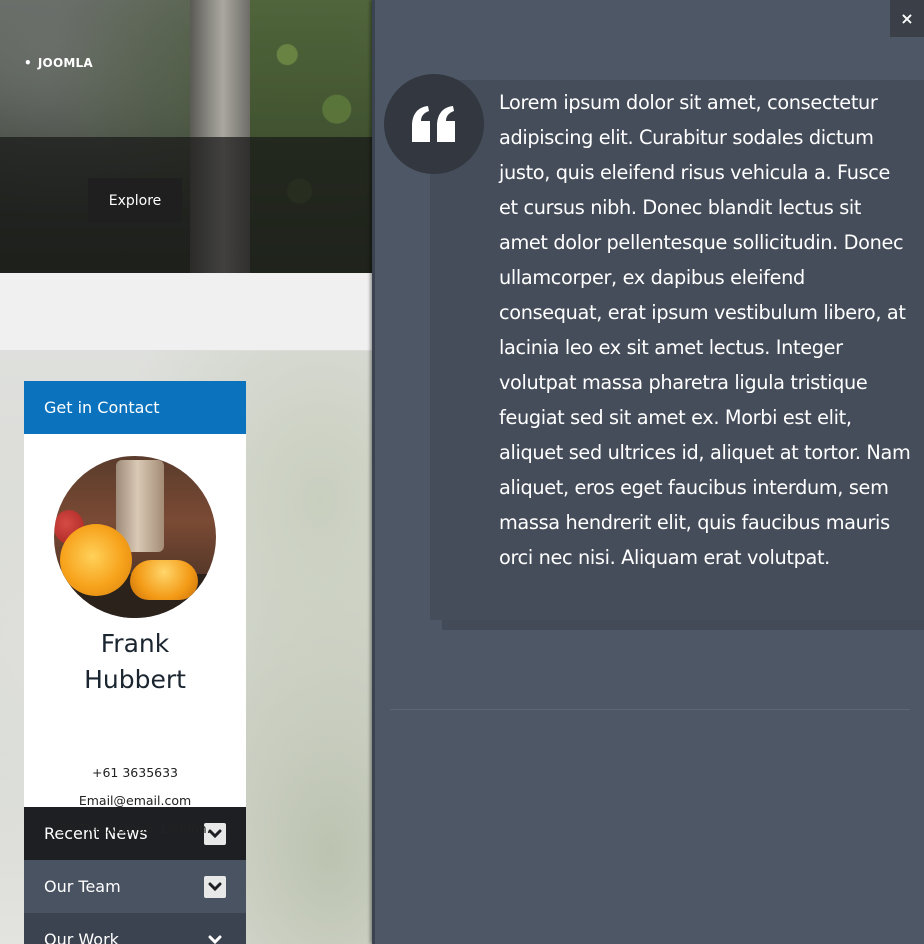 The height and width of the screenshot is (944, 924). I want to click on contact-first-name: Frank, so click(135, 643).